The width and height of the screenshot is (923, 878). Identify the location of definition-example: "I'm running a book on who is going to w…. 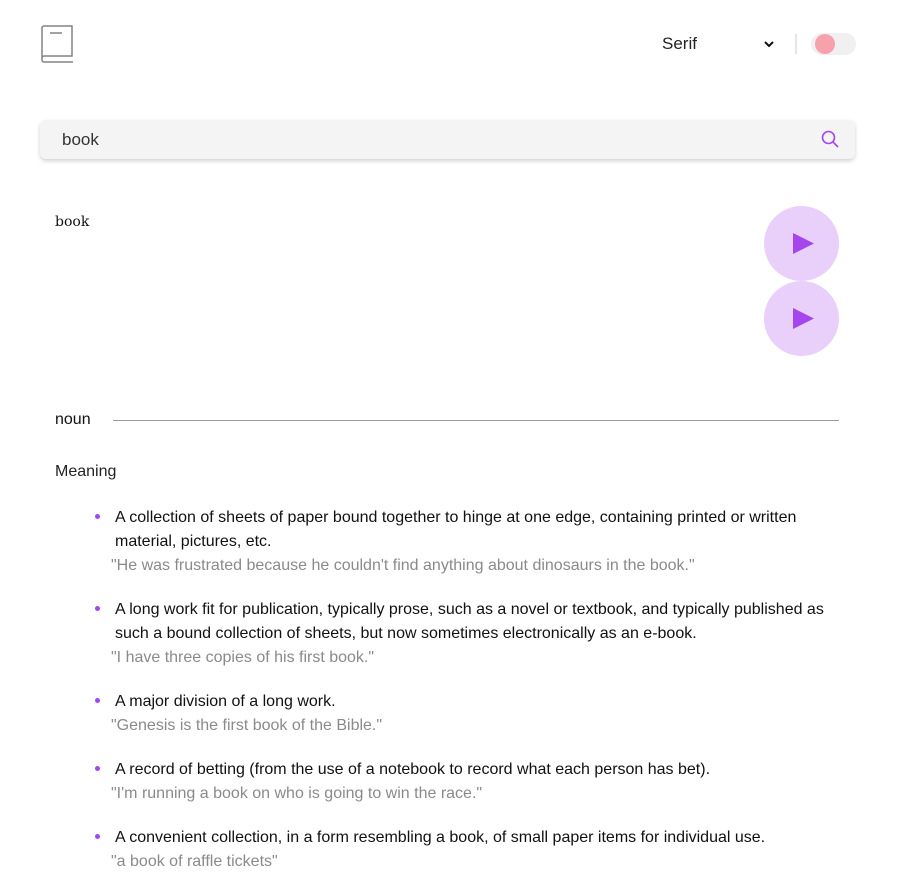
(297, 793).